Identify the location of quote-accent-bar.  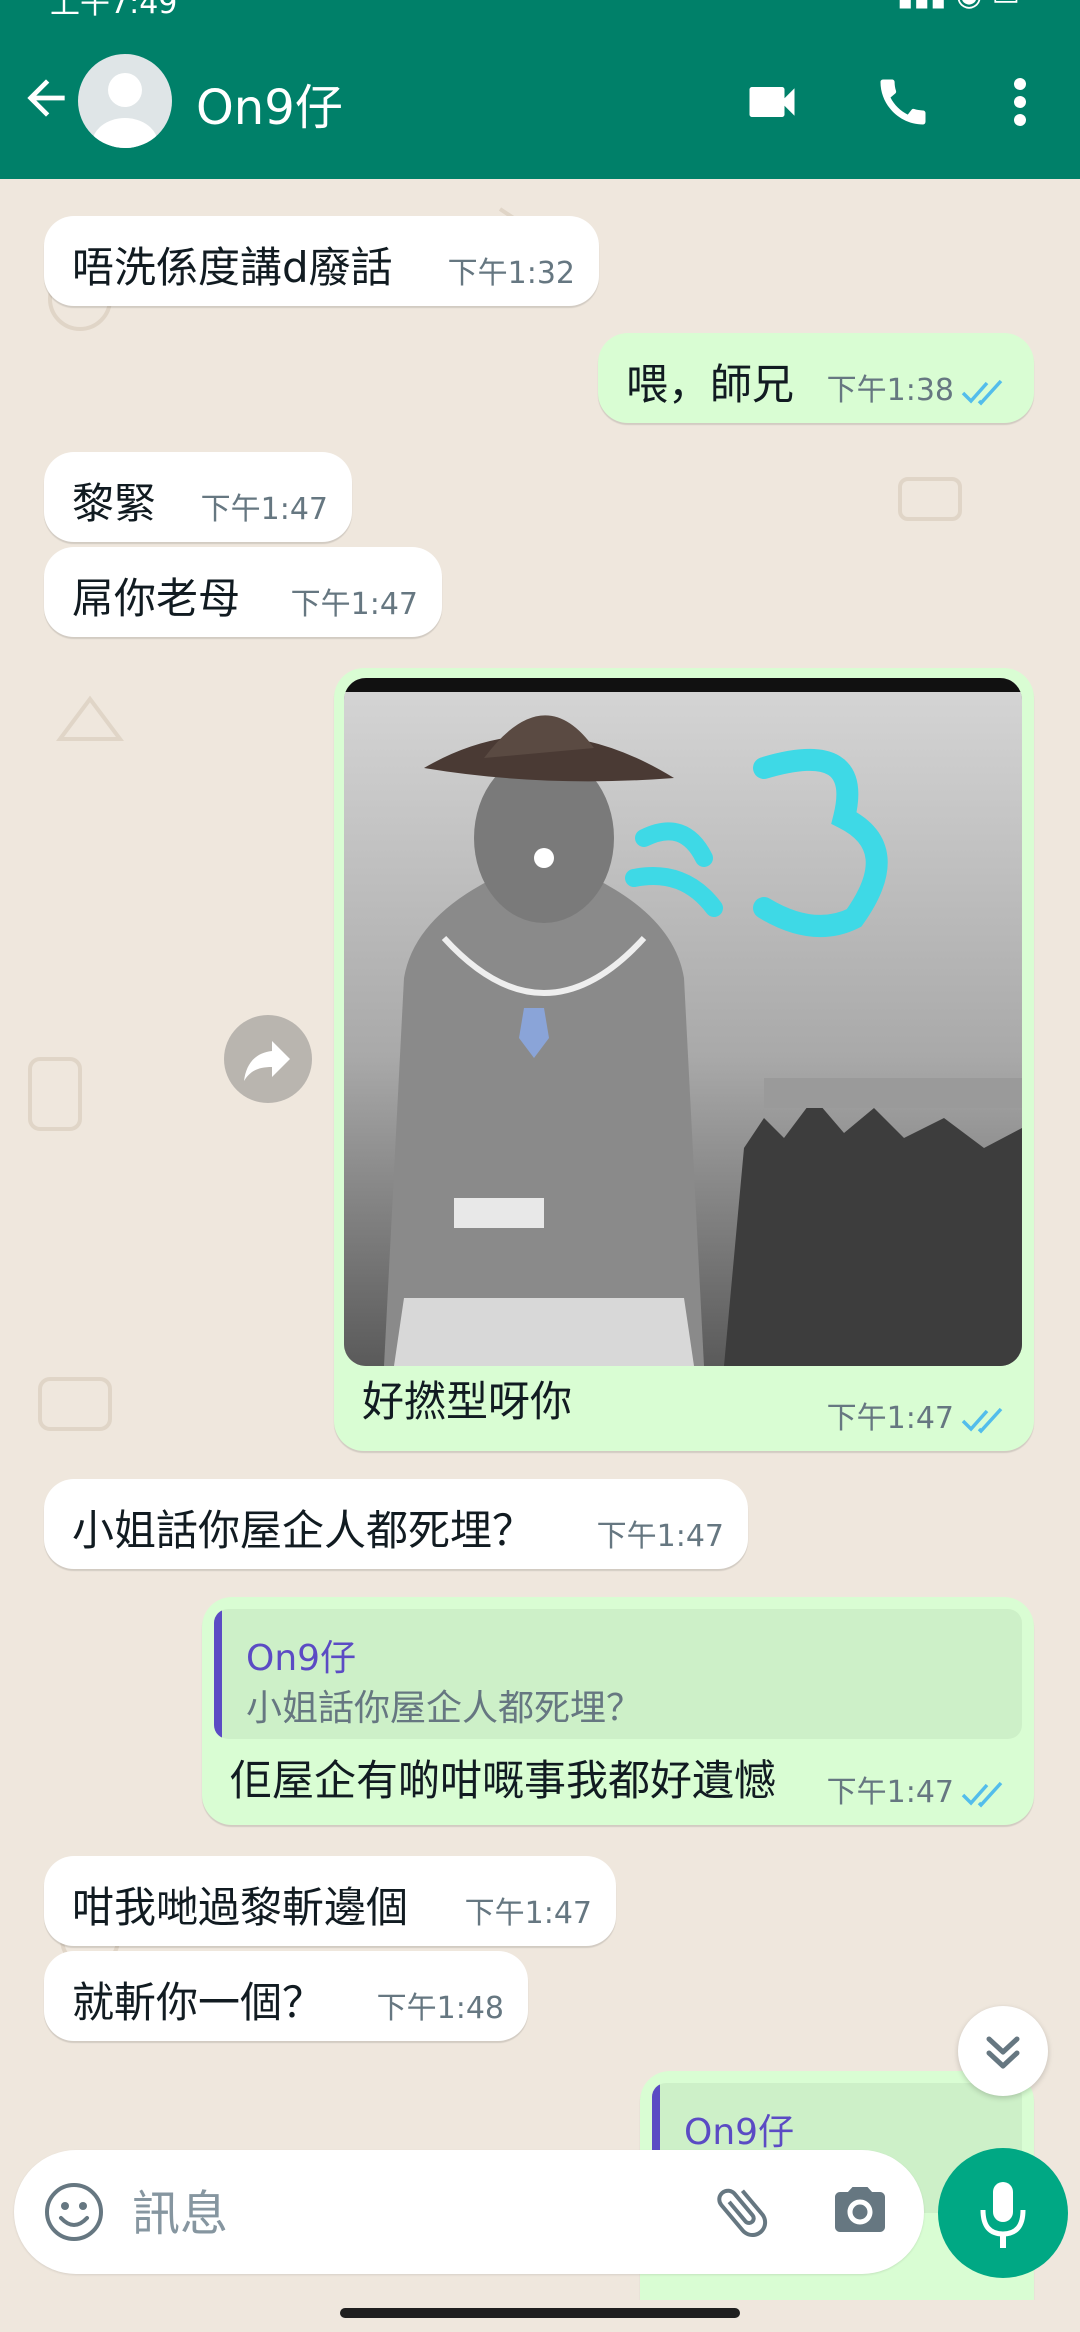
(218, 1674).